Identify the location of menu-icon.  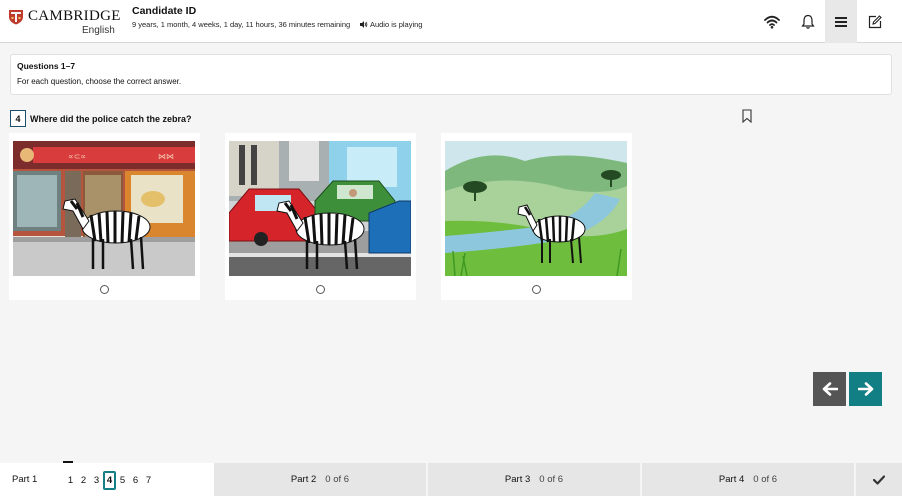
(841, 21).